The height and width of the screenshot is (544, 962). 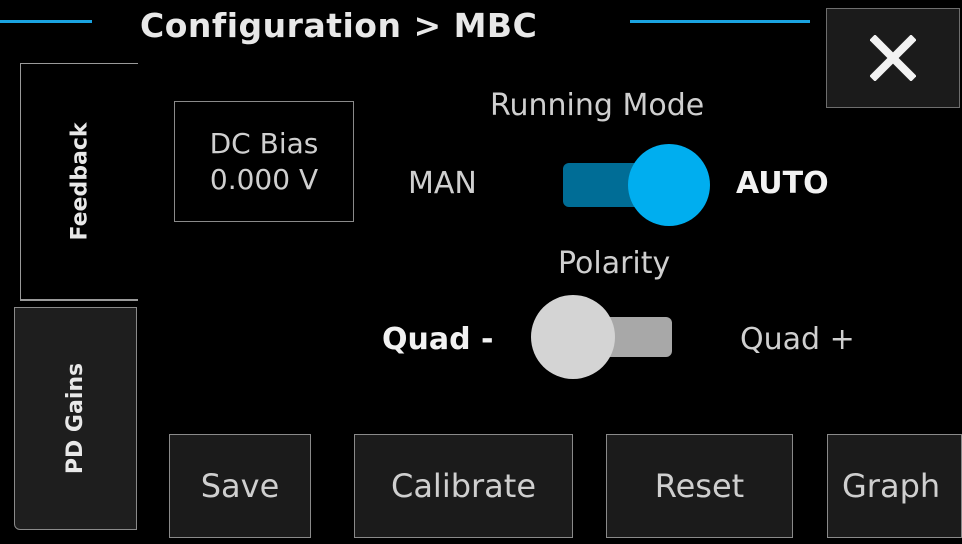 What do you see at coordinates (442, 183) in the screenshot?
I see `running-mode-off-label: MAN` at bounding box center [442, 183].